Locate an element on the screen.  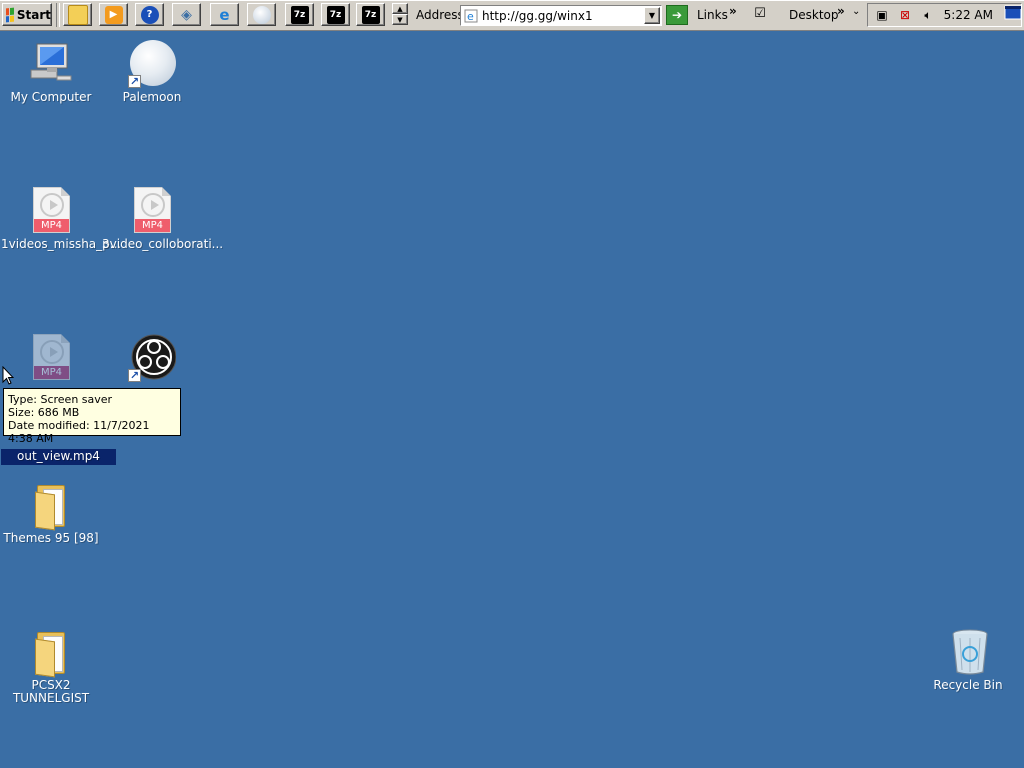
media-player-icon: ▶ is located at coordinates (113, 14).